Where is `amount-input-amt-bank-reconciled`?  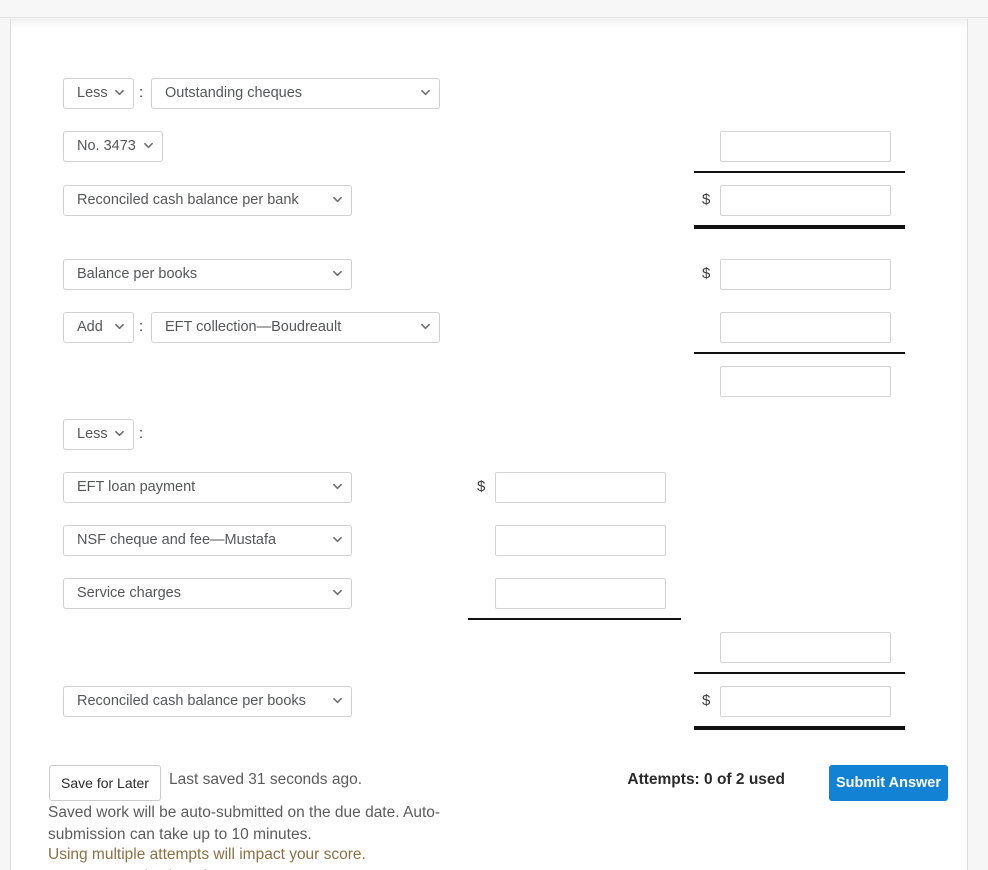 amount-input-amt-bank-reconciled is located at coordinates (805, 200).